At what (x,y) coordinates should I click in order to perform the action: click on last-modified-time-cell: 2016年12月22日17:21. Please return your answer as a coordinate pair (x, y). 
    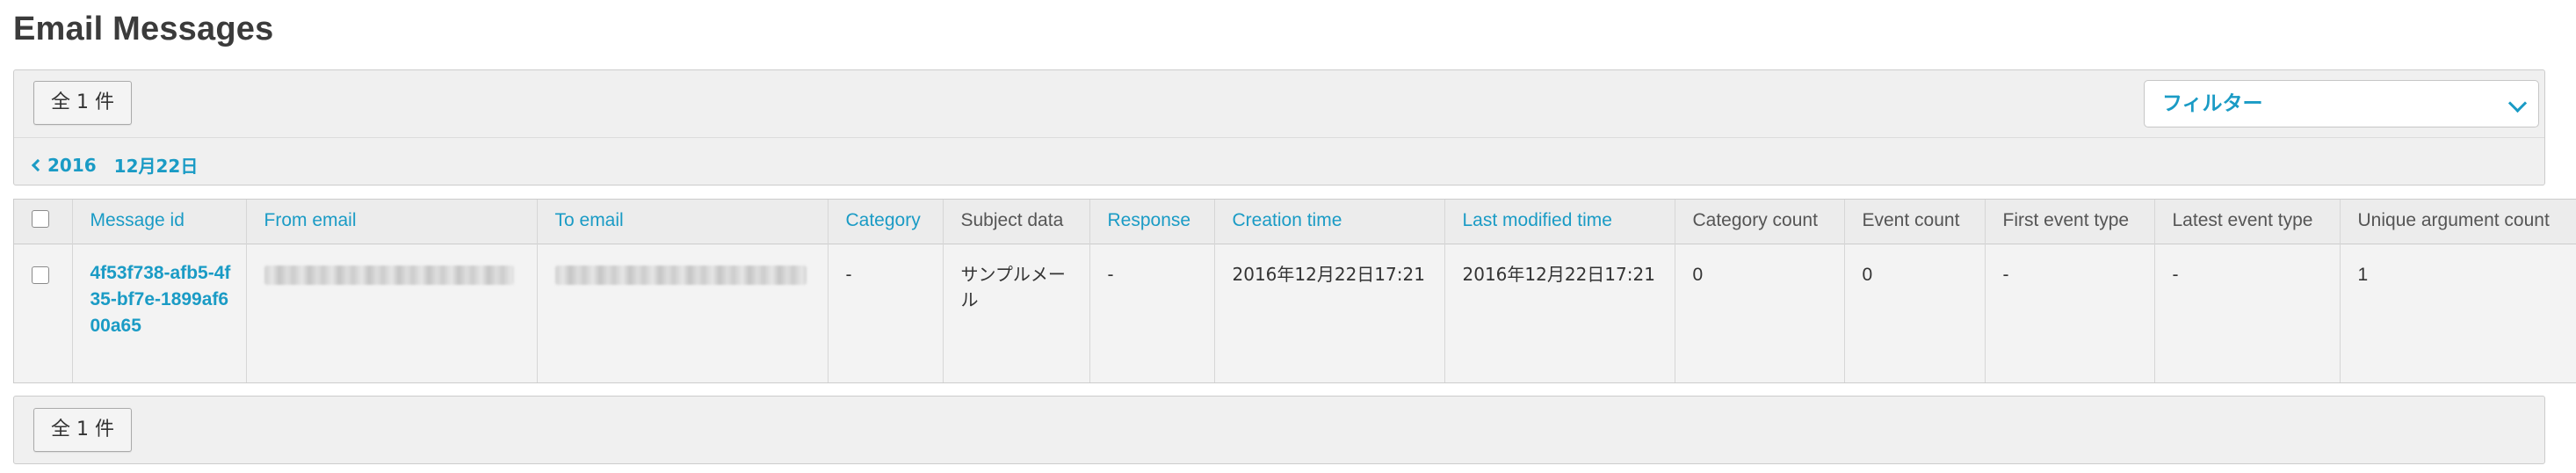
    Looking at the image, I should click on (1559, 313).